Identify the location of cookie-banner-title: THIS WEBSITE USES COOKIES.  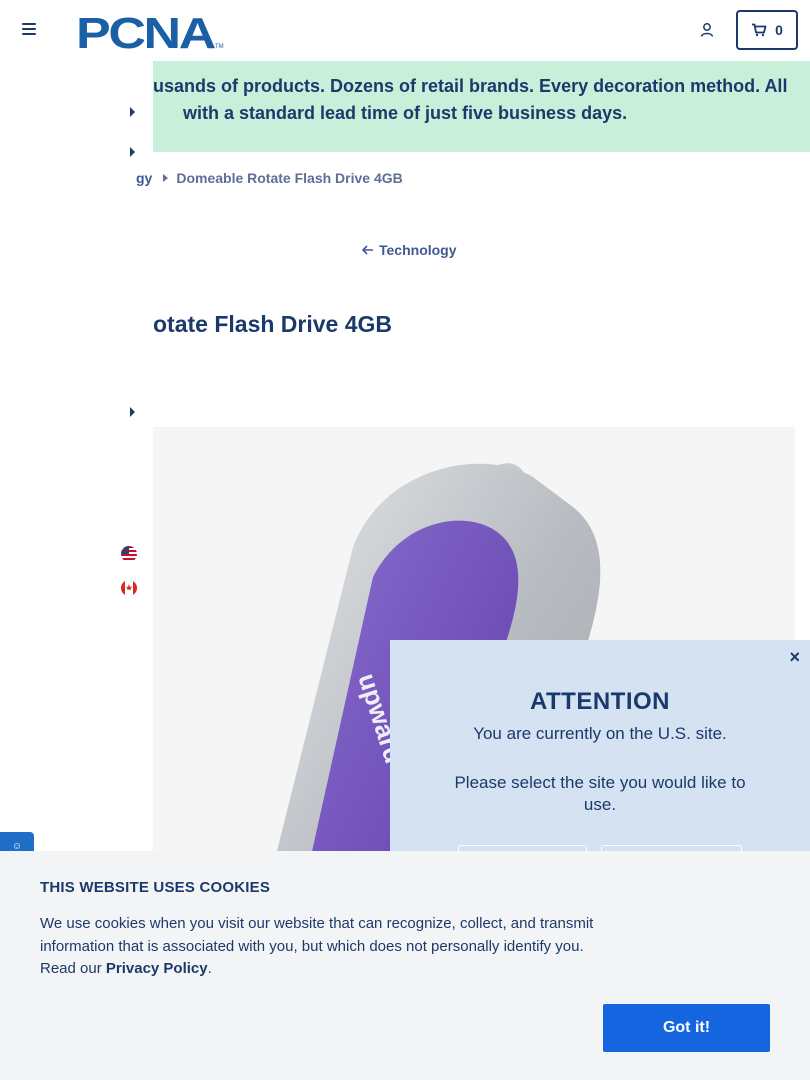
(155, 887).